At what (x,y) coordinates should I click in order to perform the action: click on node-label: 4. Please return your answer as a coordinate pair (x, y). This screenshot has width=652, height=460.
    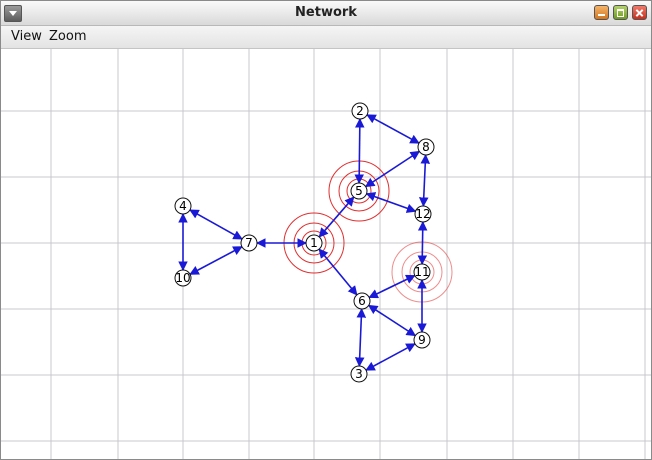
    Looking at the image, I should click on (183, 206).